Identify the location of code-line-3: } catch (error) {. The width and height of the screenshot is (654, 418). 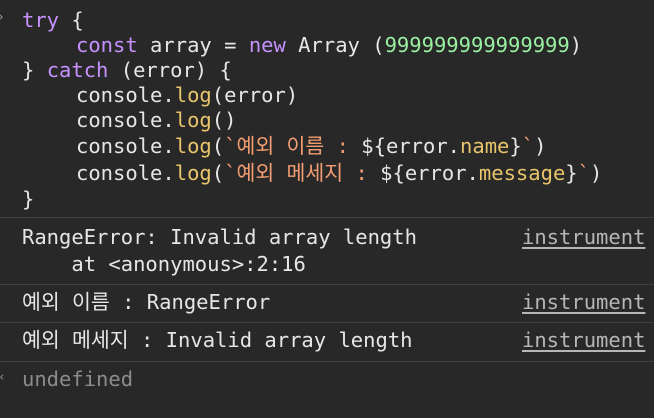
(127, 70).